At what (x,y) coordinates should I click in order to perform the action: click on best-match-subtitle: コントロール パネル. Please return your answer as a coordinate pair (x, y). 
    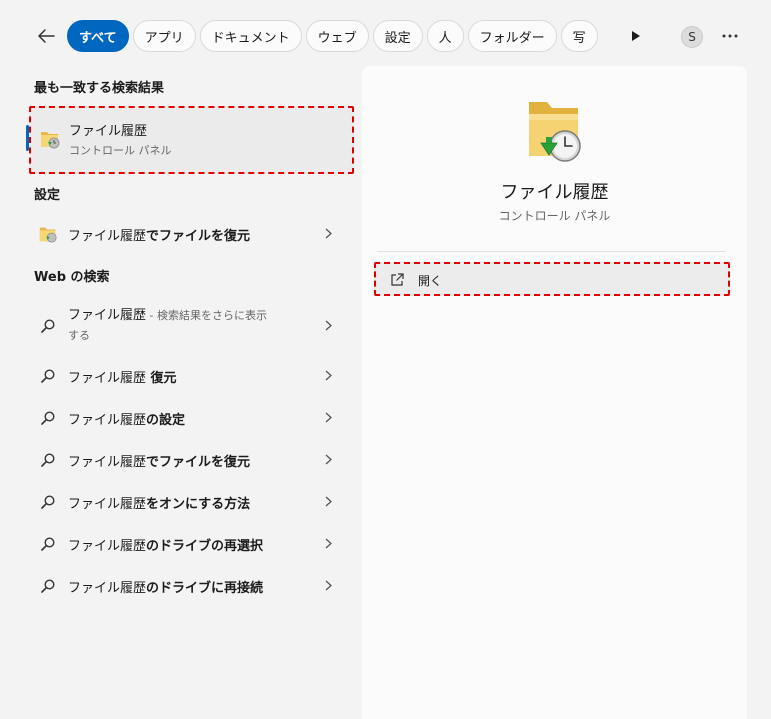
    Looking at the image, I should click on (120, 150).